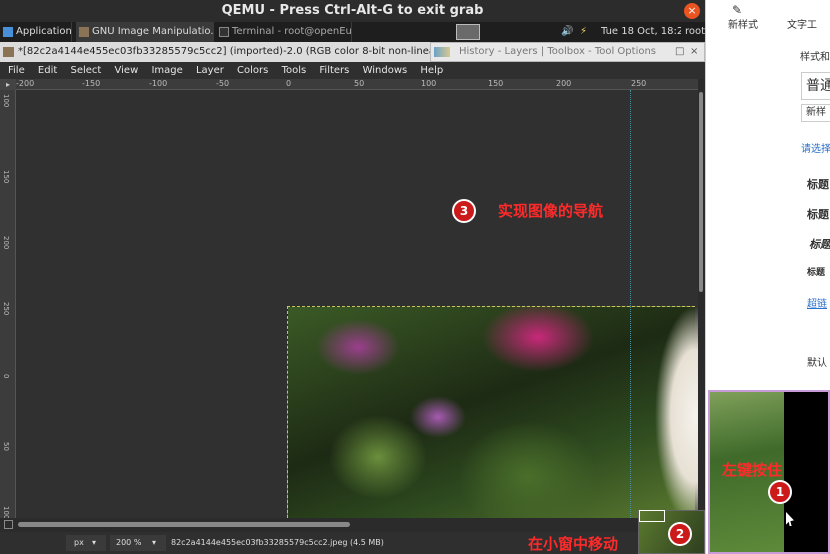 The image size is (830, 554). What do you see at coordinates (680, 534) in the screenshot?
I see `annotation-marker-2: 2` at bounding box center [680, 534].